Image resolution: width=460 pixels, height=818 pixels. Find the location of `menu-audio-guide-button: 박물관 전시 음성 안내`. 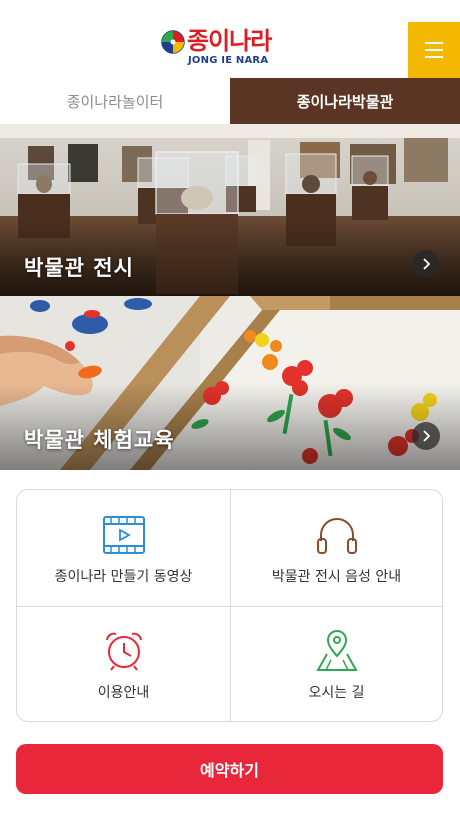

menu-audio-guide-button: 박물관 전시 음성 안내 is located at coordinates (336, 548).